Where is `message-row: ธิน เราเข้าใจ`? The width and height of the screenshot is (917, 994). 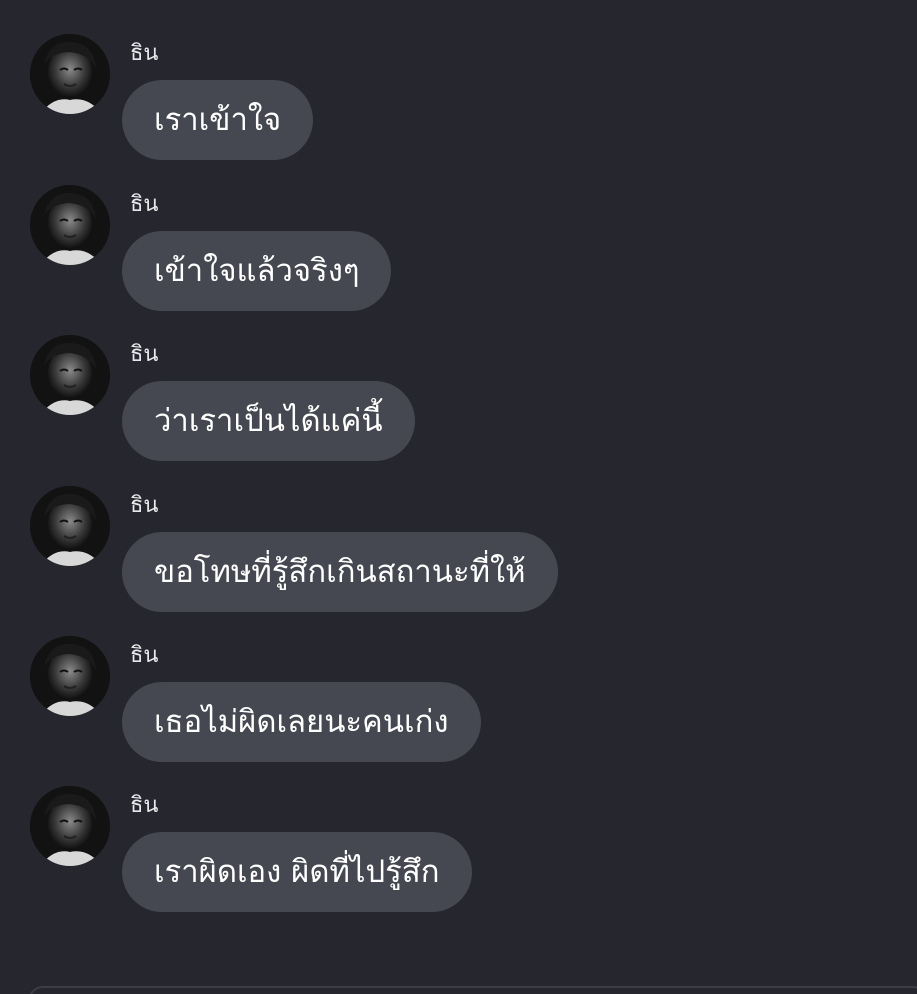 message-row: ธิน เราเข้าใจ is located at coordinates (458, 101).